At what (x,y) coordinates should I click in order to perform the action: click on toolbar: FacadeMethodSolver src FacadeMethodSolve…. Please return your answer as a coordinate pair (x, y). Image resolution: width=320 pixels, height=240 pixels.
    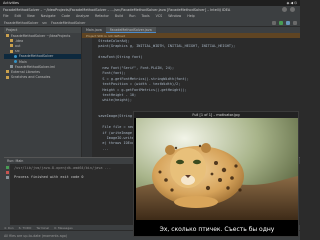
    Looking at the image, I should click on (150, 23).